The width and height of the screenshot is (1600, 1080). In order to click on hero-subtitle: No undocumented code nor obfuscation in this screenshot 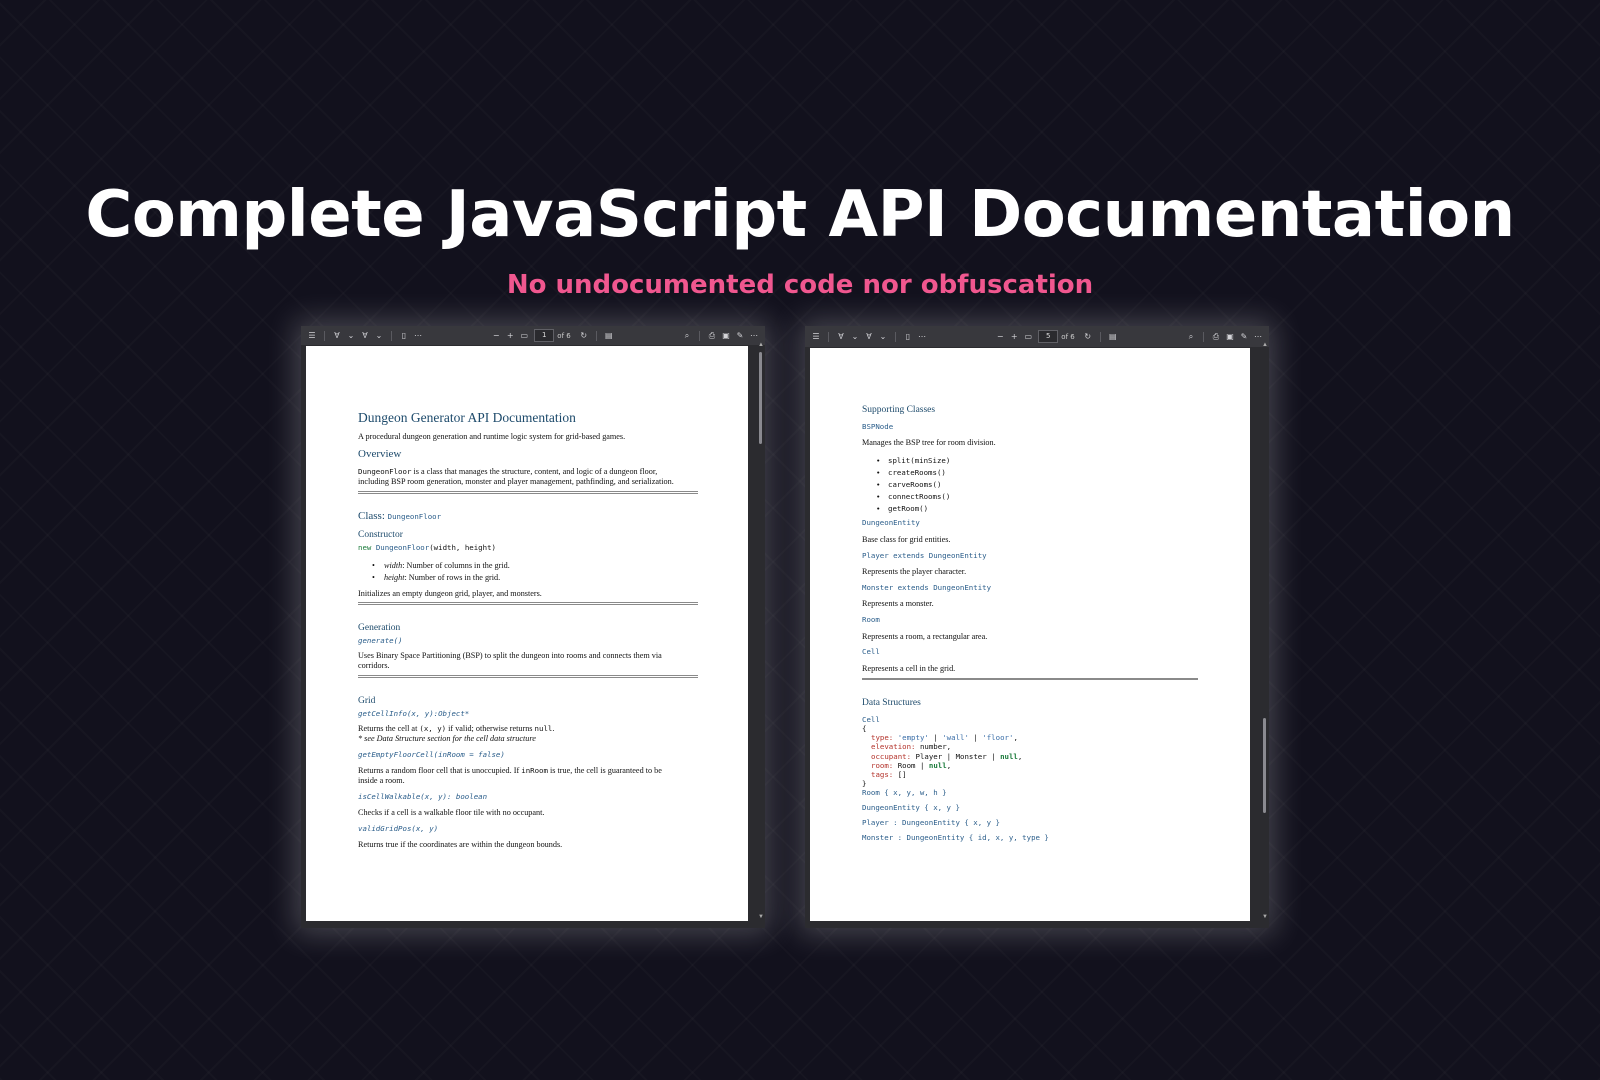, I will do `click(800, 285)`.